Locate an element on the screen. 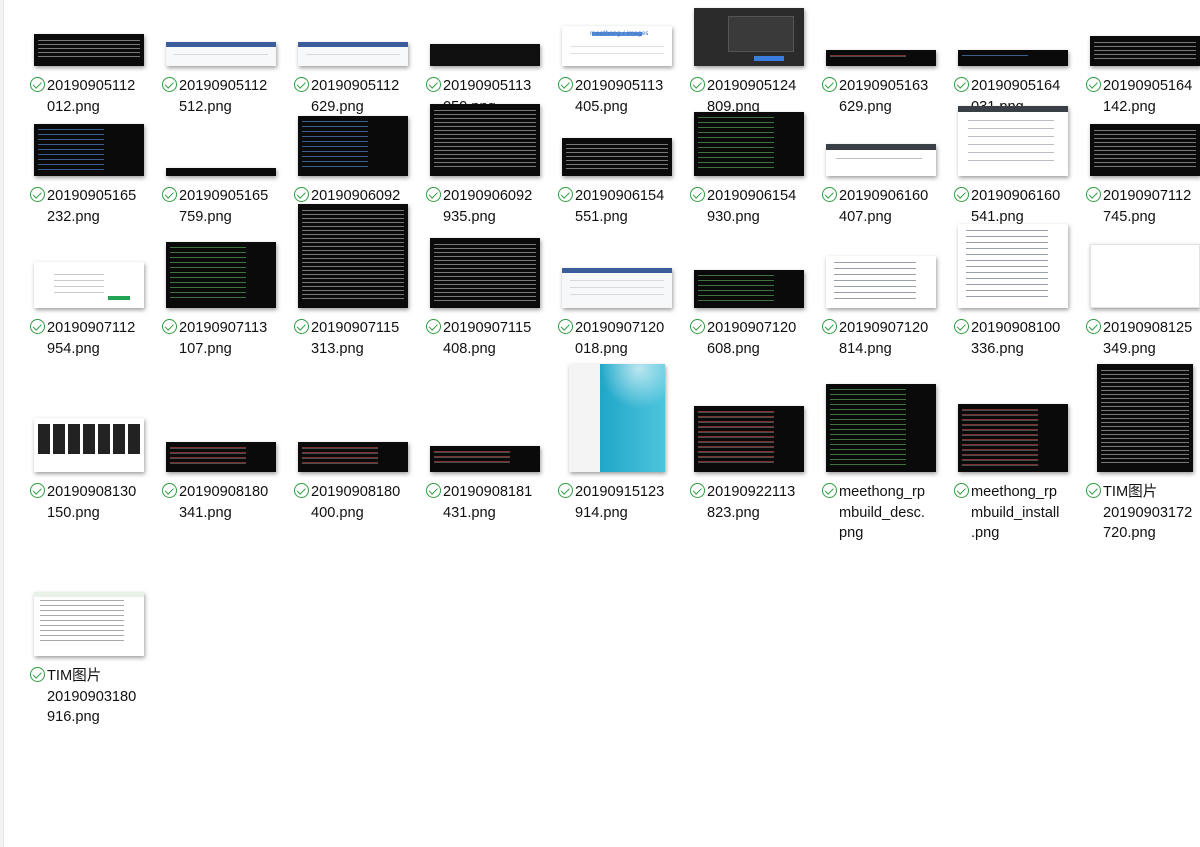 This screenshot has height=847, width=1200. file-item: 20190922113 823.png is located at coordinates (754, 491).